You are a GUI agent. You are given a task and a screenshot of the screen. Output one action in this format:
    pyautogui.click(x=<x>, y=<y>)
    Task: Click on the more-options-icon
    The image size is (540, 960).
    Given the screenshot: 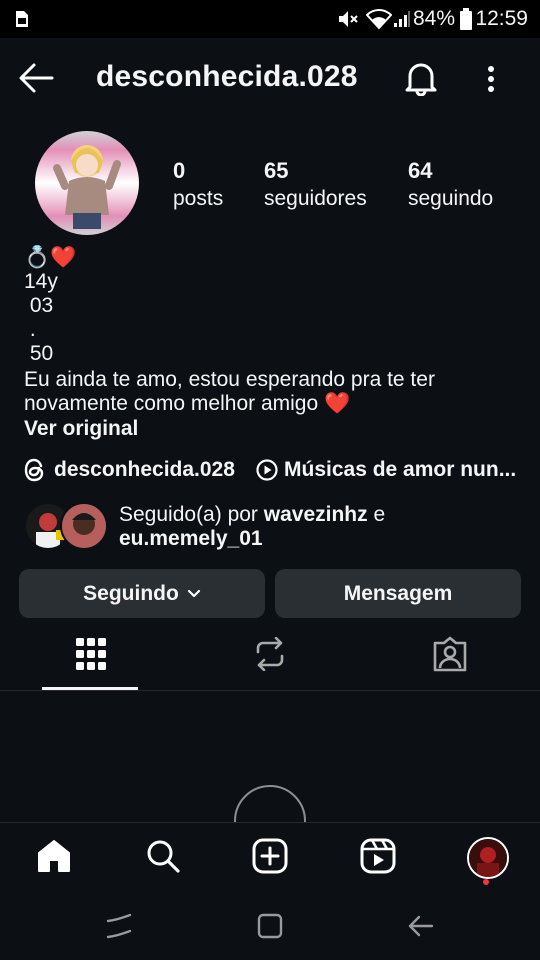 What is the action you would take?
    pyautogui.click(x=491, y=79)
    